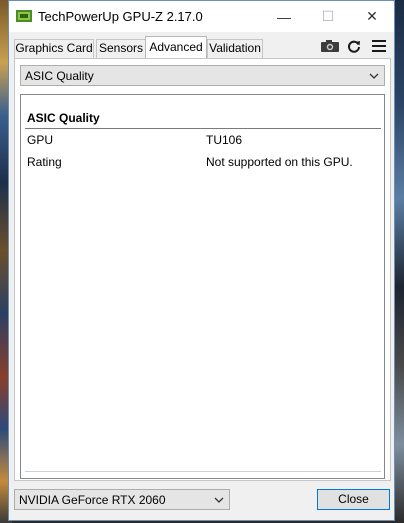 This screenshot has height=523, width=404. I want to click on minimize-icon: —, so click(284, 16).